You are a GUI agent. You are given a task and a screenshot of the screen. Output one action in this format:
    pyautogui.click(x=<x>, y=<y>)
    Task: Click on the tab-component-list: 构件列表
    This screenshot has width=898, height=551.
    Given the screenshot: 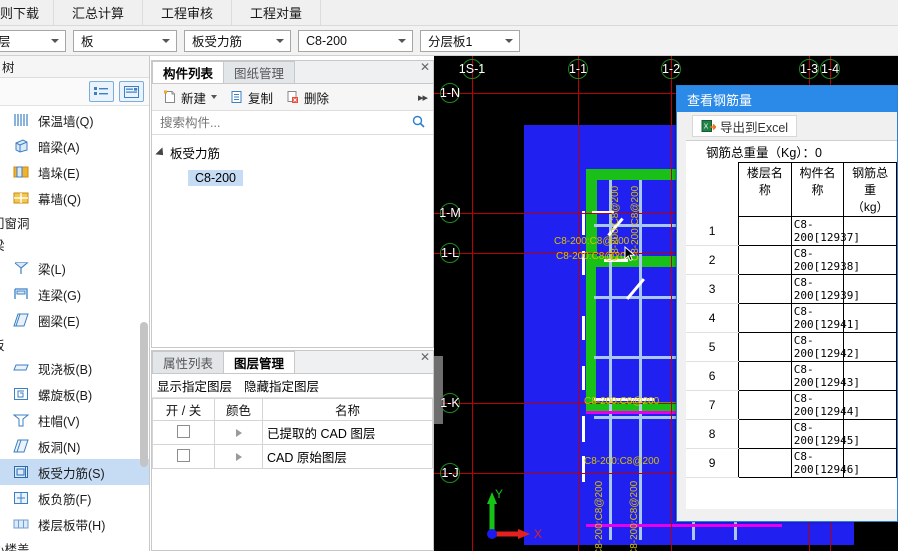 What is the action you would take?
    pyautogui.click(x=188, y=72)
    